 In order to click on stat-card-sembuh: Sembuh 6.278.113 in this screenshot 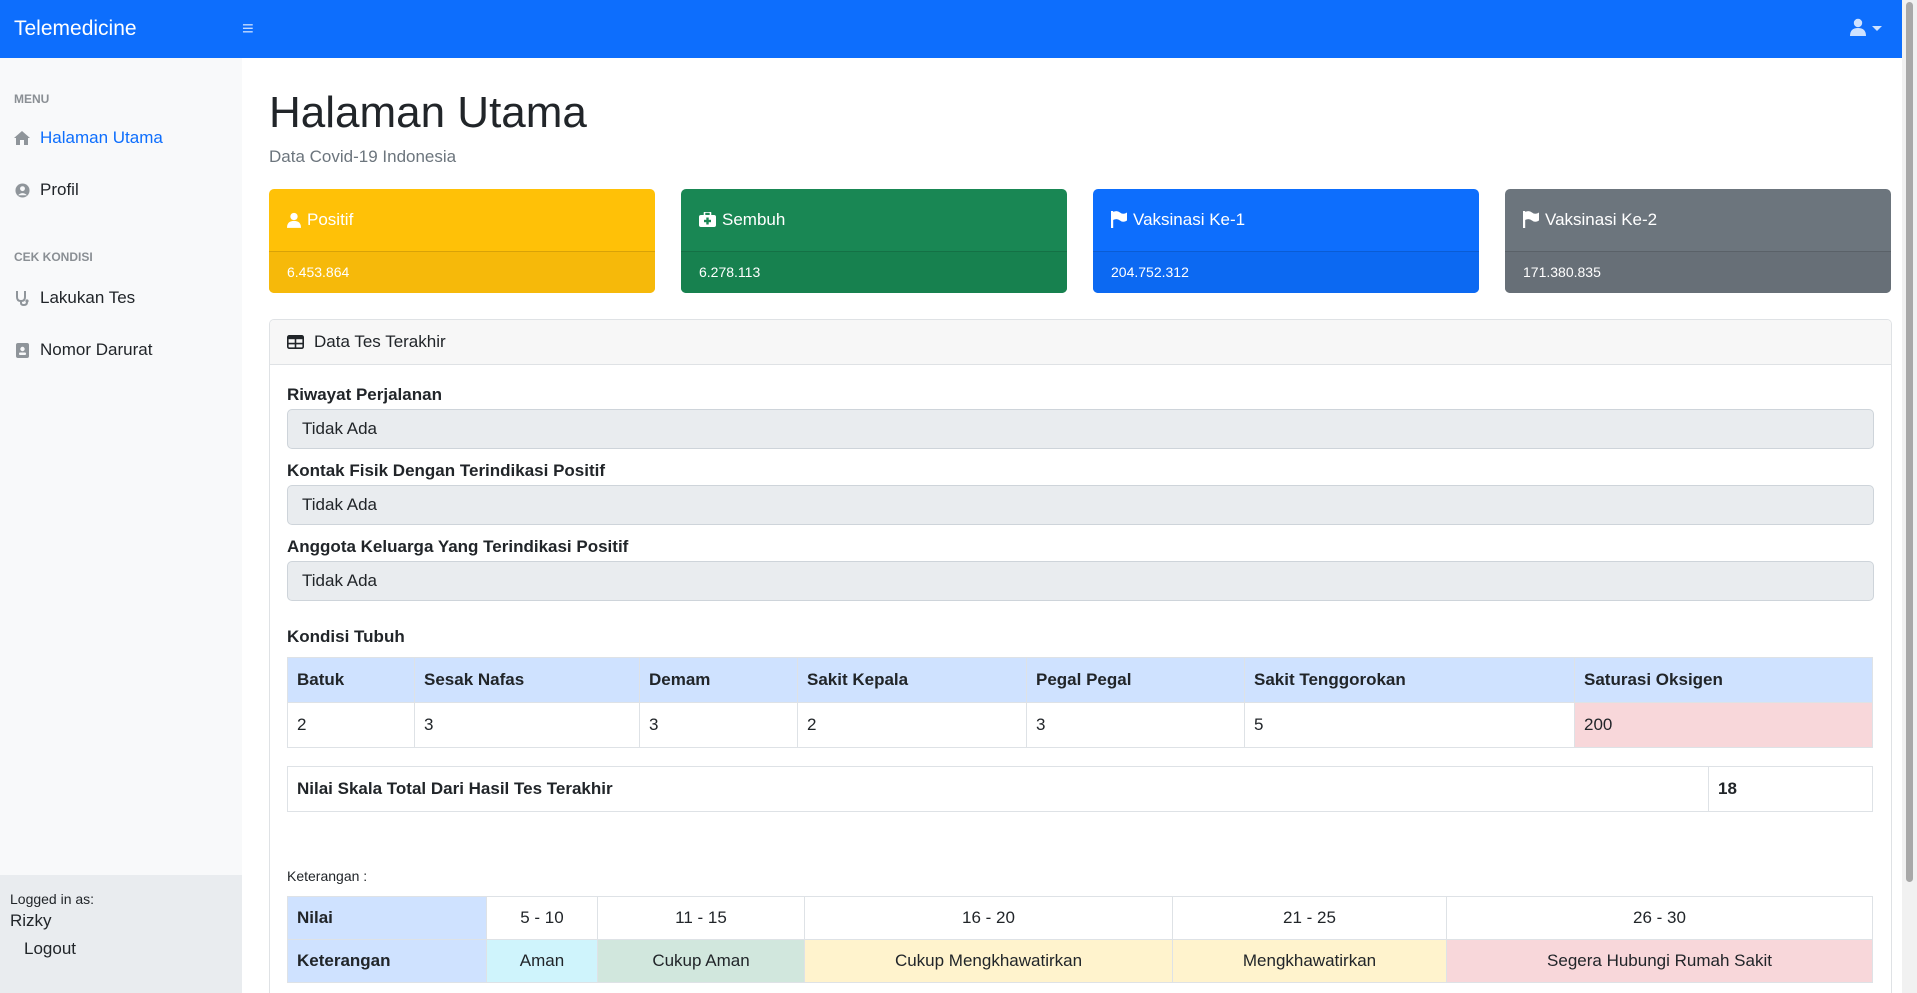, I will do `click(874, 240)`.